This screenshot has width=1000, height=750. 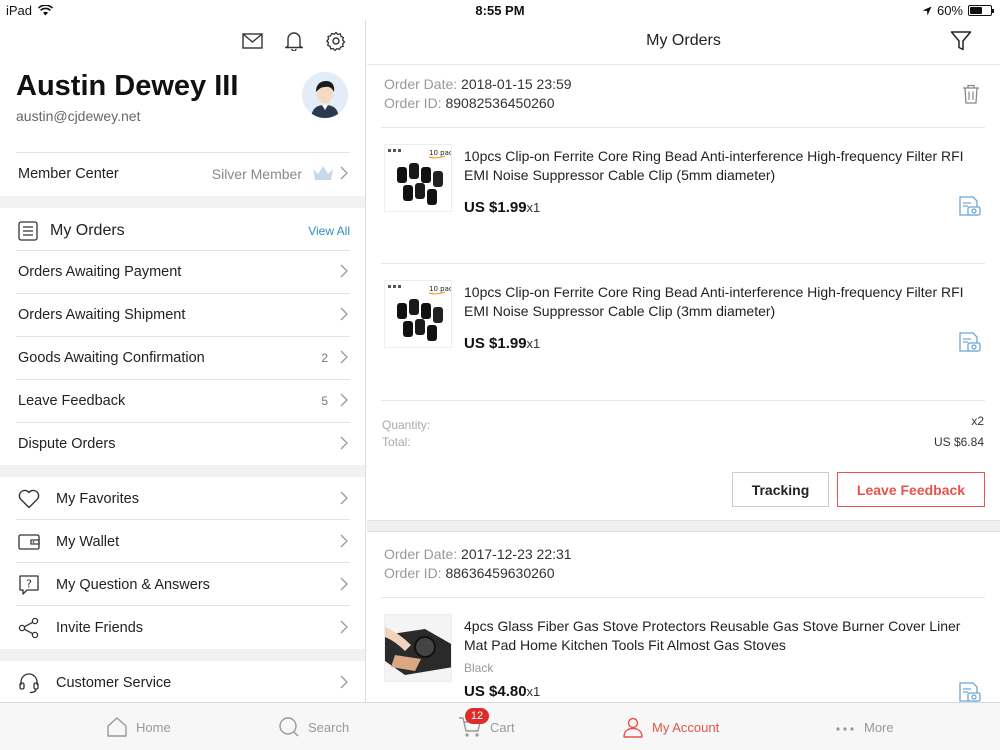 What do you see at coordinates (418, 648) in the screenshot?
I see `product-thumbnail` at bounding box center [418, 648].